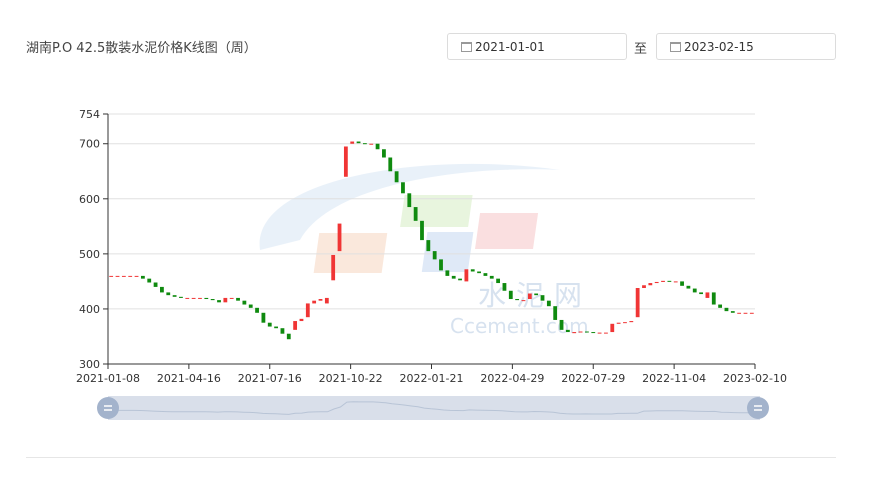 Image resolution: width=890 pixels, height=481 pixels. What do you see at coordinates (270, 378) in the screenshot?
I see `x-tick-label: 2021-07-16` at bounding box center [270, 378].